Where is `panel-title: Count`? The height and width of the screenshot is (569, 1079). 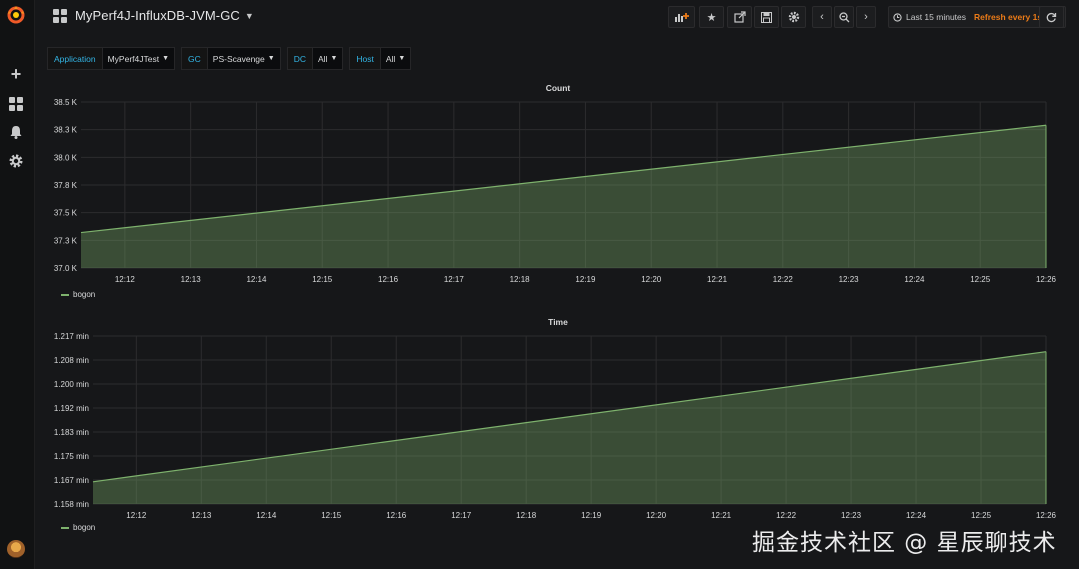 panel-title: Count is located at coordinates (558, 88).